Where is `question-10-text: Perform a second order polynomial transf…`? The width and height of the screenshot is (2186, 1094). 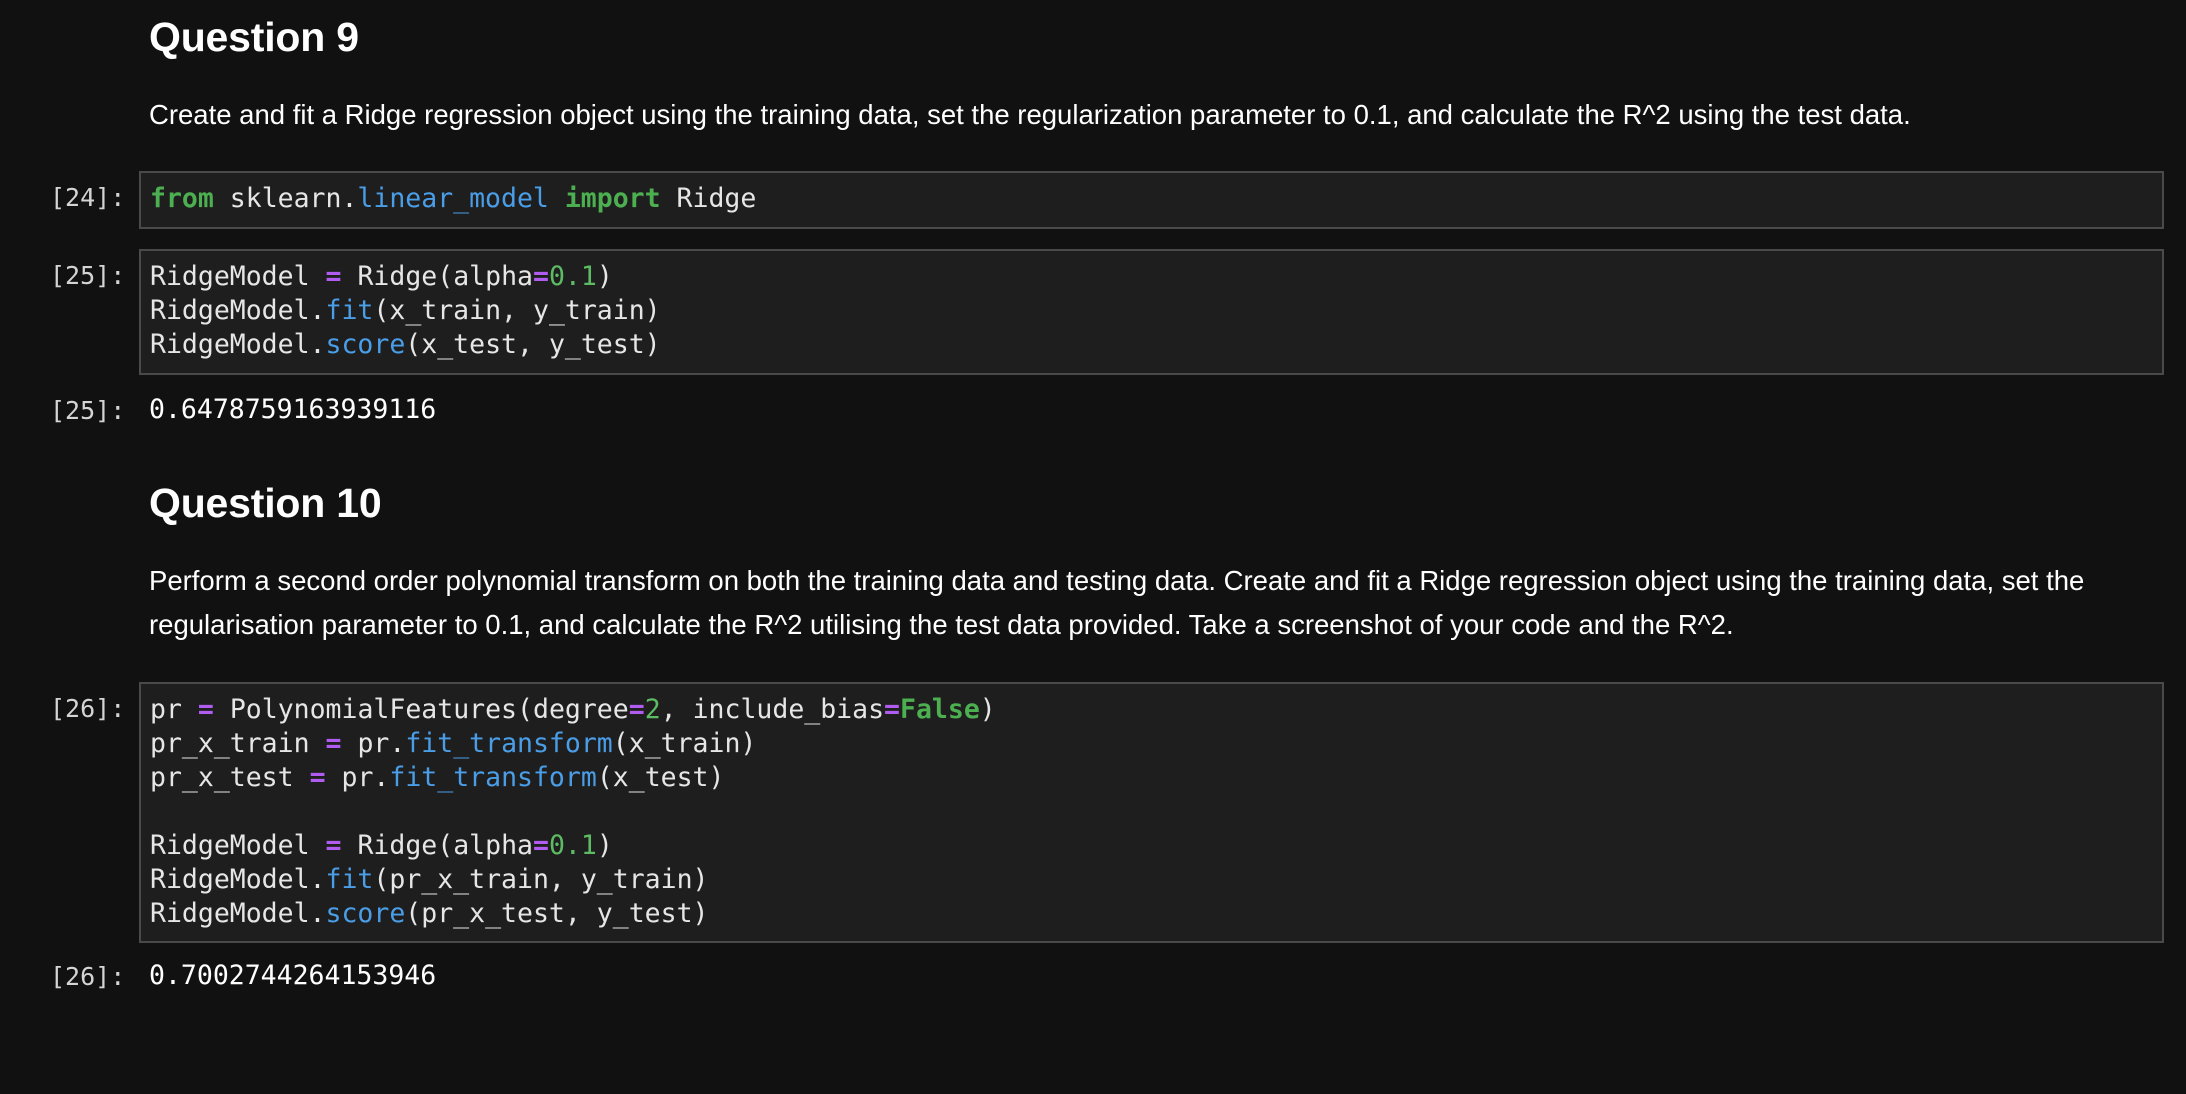 question-10-text: Perform a second order polynomial transf… is located at coordinates (1117, 602).